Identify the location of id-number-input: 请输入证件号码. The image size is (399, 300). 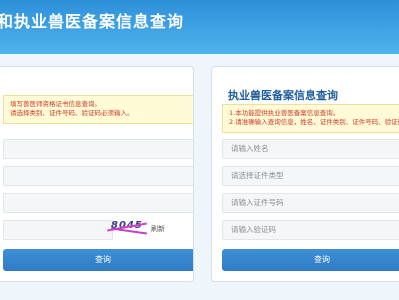
(310, 203).